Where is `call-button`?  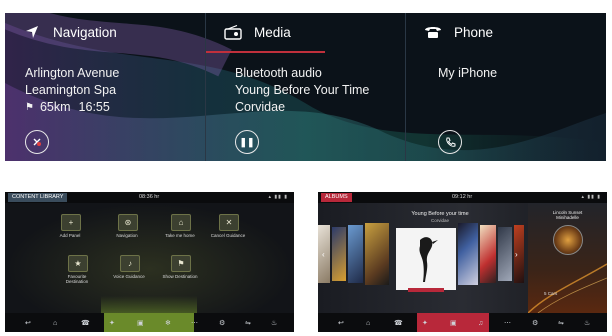
call-button is located at coordinates (450, 142).